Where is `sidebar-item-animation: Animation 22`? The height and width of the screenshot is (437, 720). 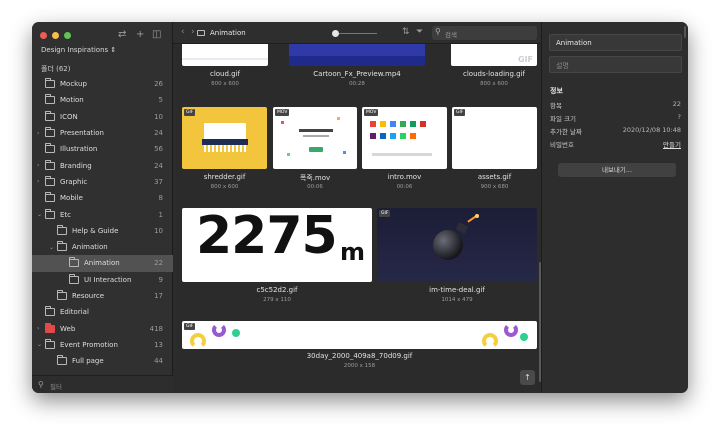
sidebar-item-animation: Animation 22 is located at coordinates (102, 263).